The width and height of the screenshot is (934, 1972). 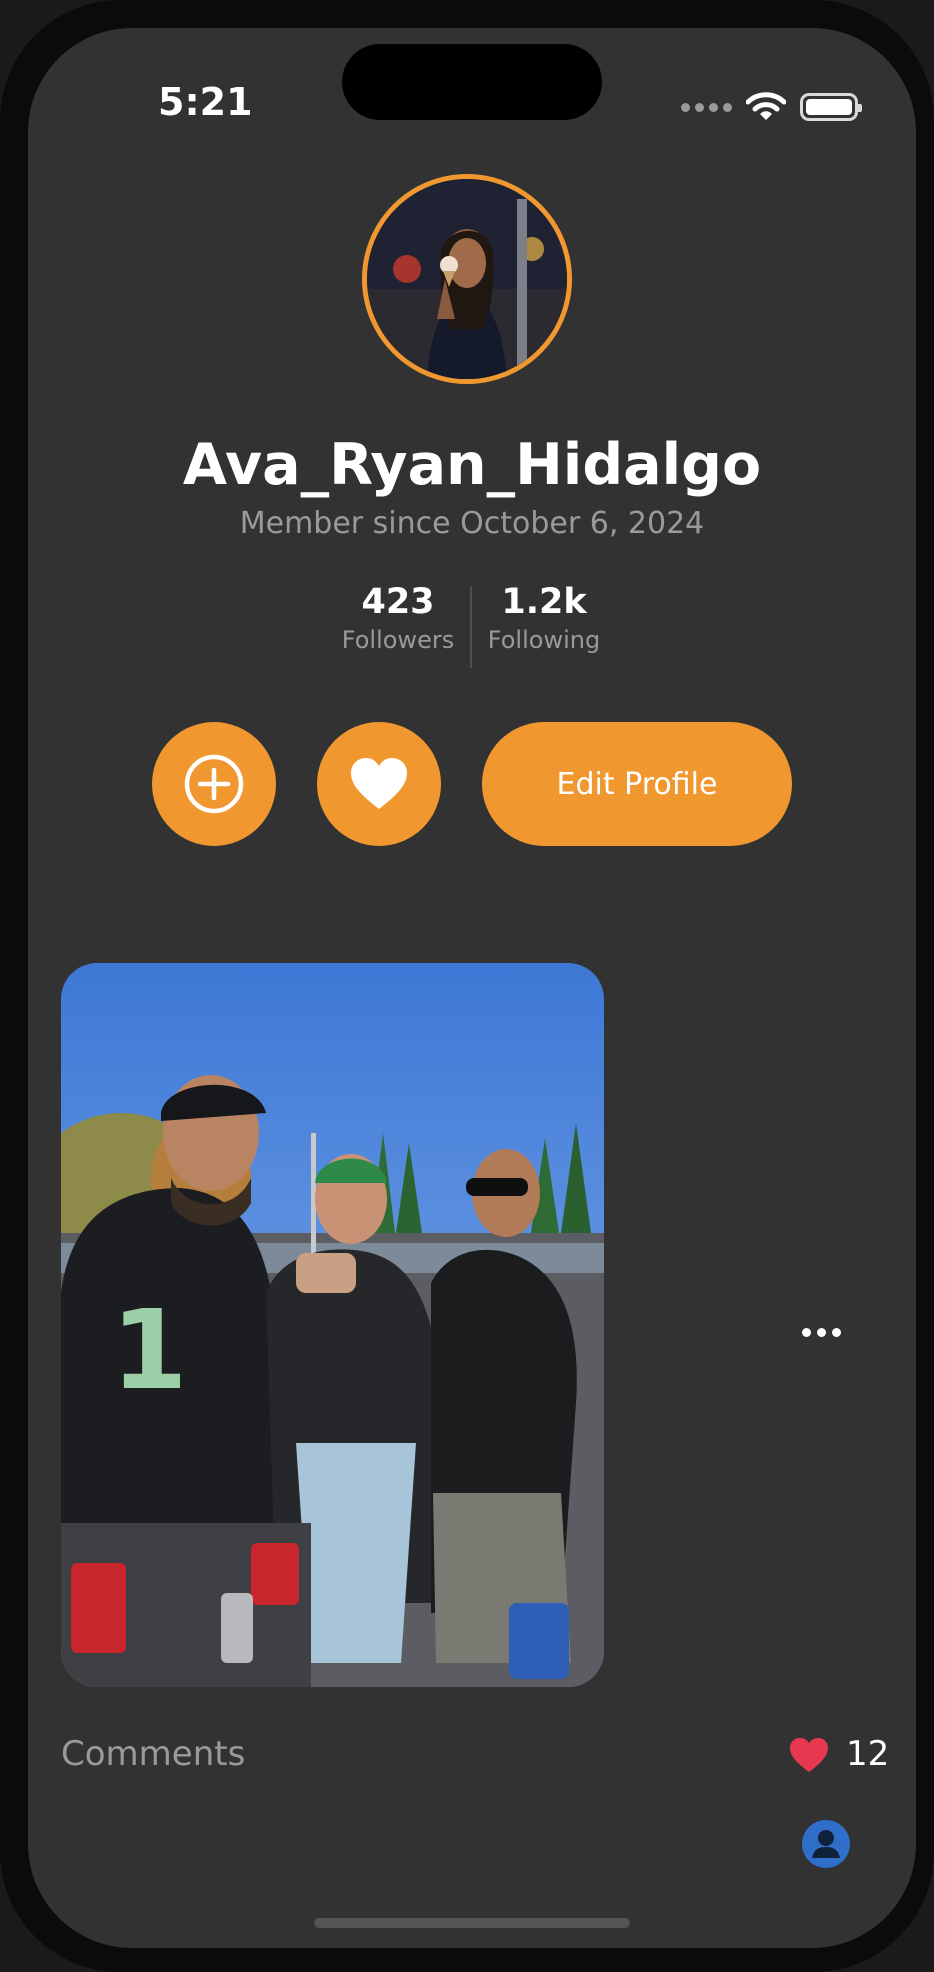 I want to click on followers-stat: 423 Followers, so click(x=398, y=617).